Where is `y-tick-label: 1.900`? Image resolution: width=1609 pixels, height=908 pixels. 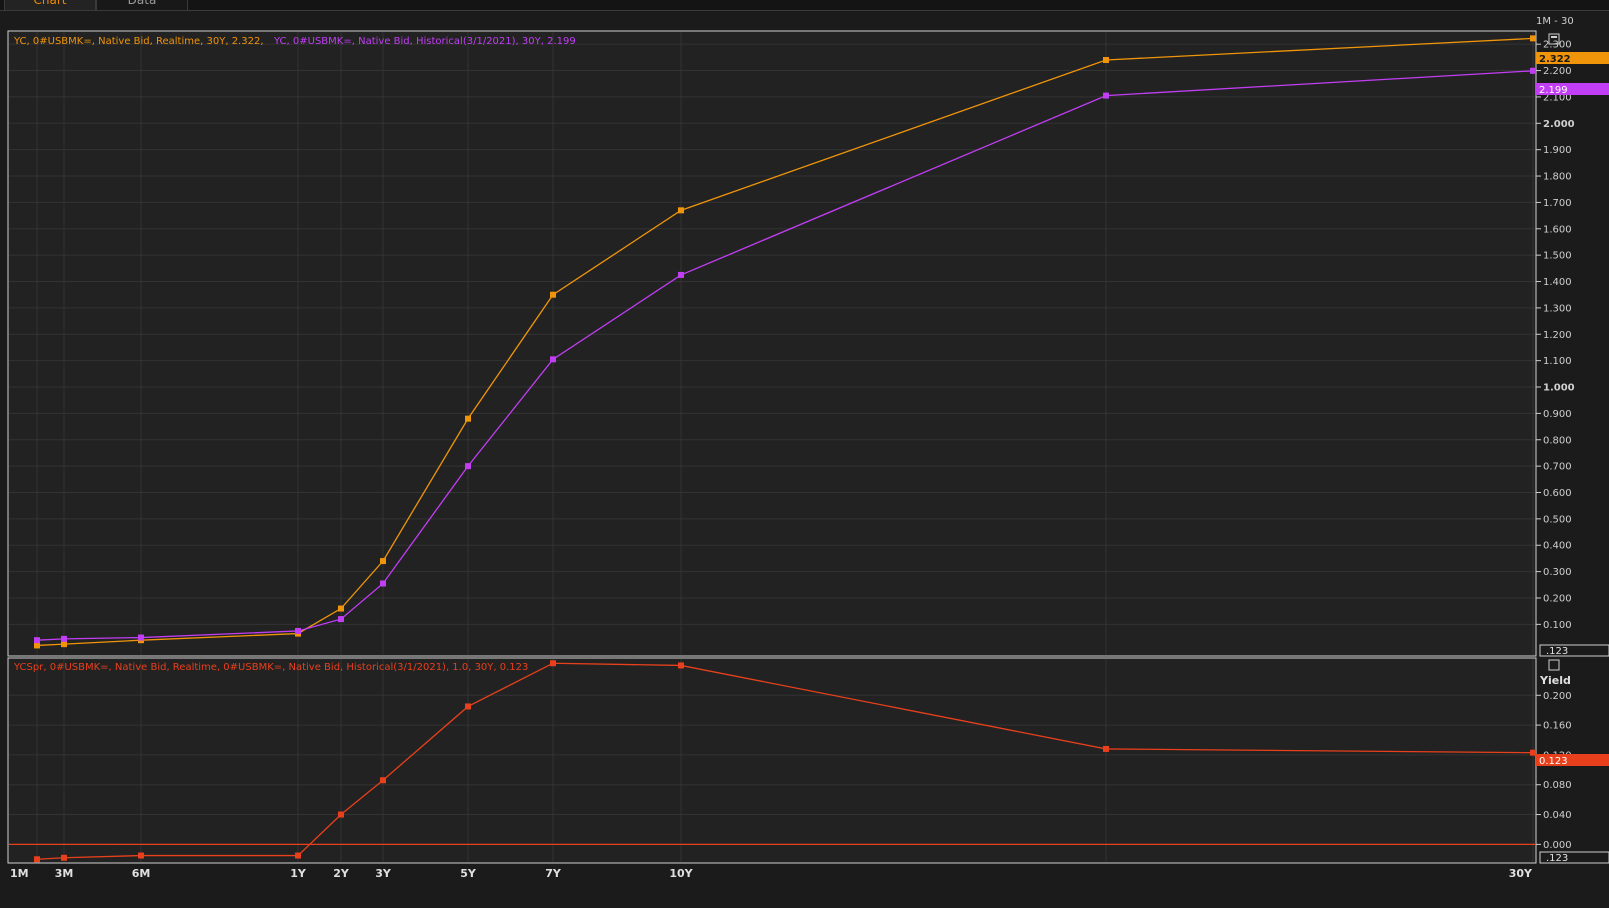 y-tick-label: 1.900 is located at coordinates (1557, 150).